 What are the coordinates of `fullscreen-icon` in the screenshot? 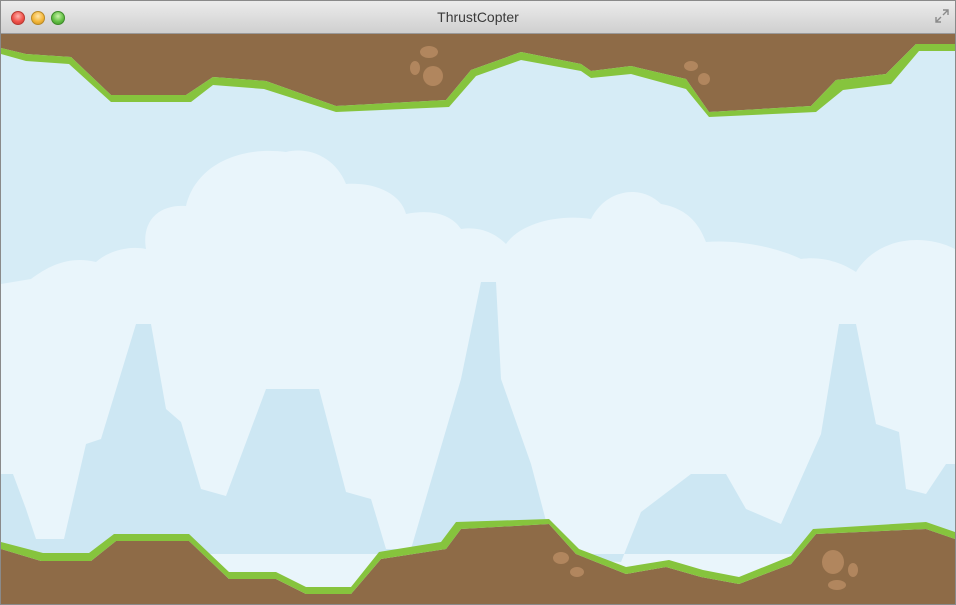 It's located at (942, 16).